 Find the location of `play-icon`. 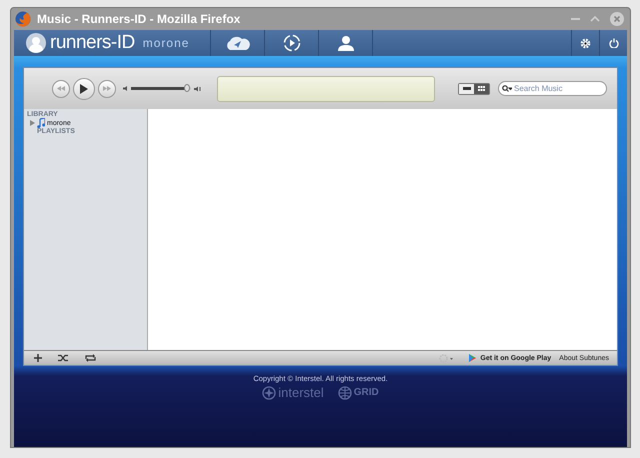

play-icon is located at coordinates (84, 89).